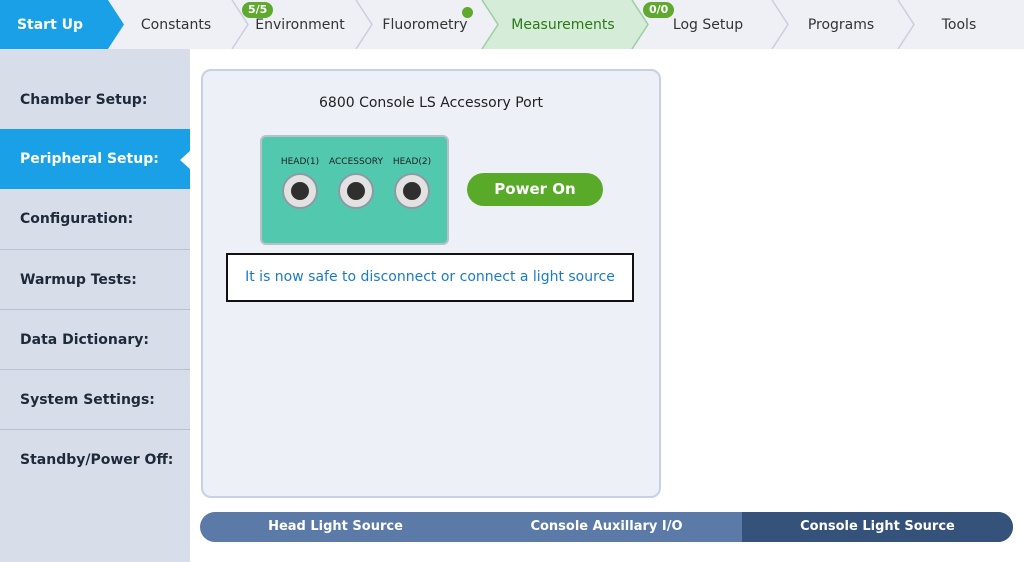  I want to click on tab-start-up: Start Up, so click(50, 24).